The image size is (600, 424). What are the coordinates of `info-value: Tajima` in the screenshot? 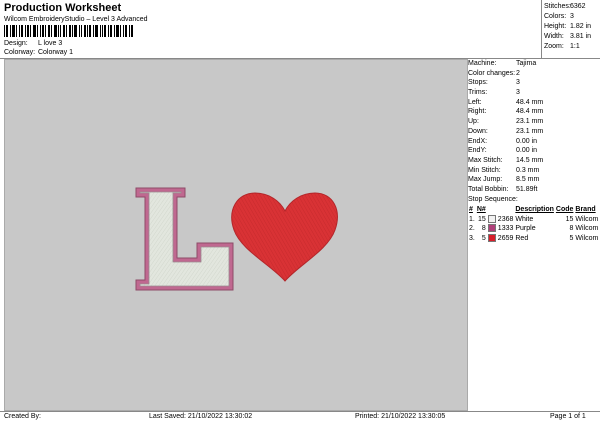 It's located at (526, 63).